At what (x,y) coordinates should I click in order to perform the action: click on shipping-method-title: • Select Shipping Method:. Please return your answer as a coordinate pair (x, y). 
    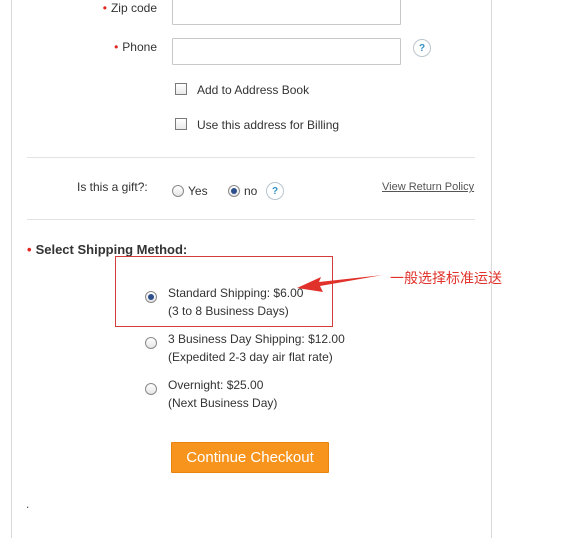
    Looking at the image, I should click on (107, 249).